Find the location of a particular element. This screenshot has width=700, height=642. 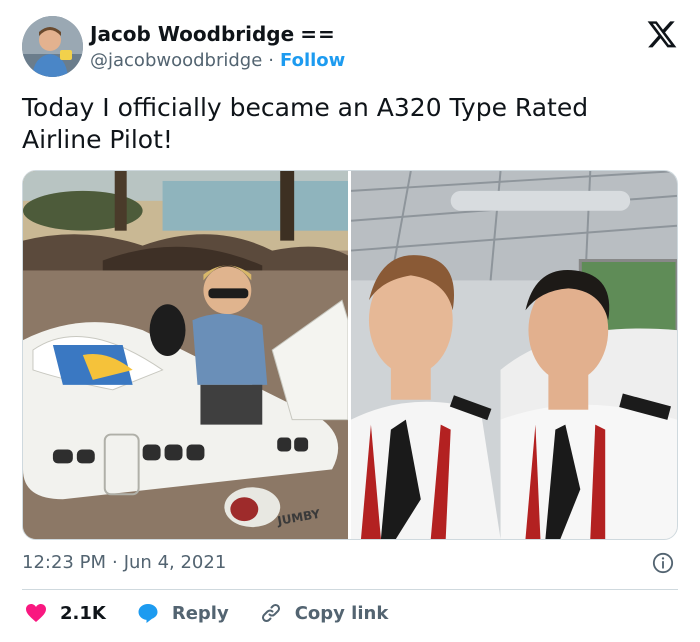

copy-link-action: Copy link is located at coordinates (324, 613).